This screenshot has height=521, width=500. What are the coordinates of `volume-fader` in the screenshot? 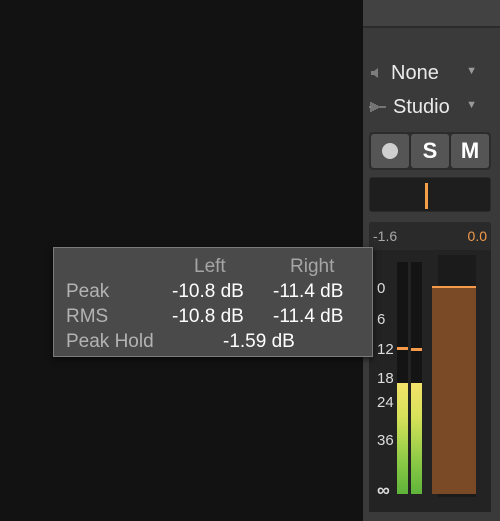 It's located at (454, 390).